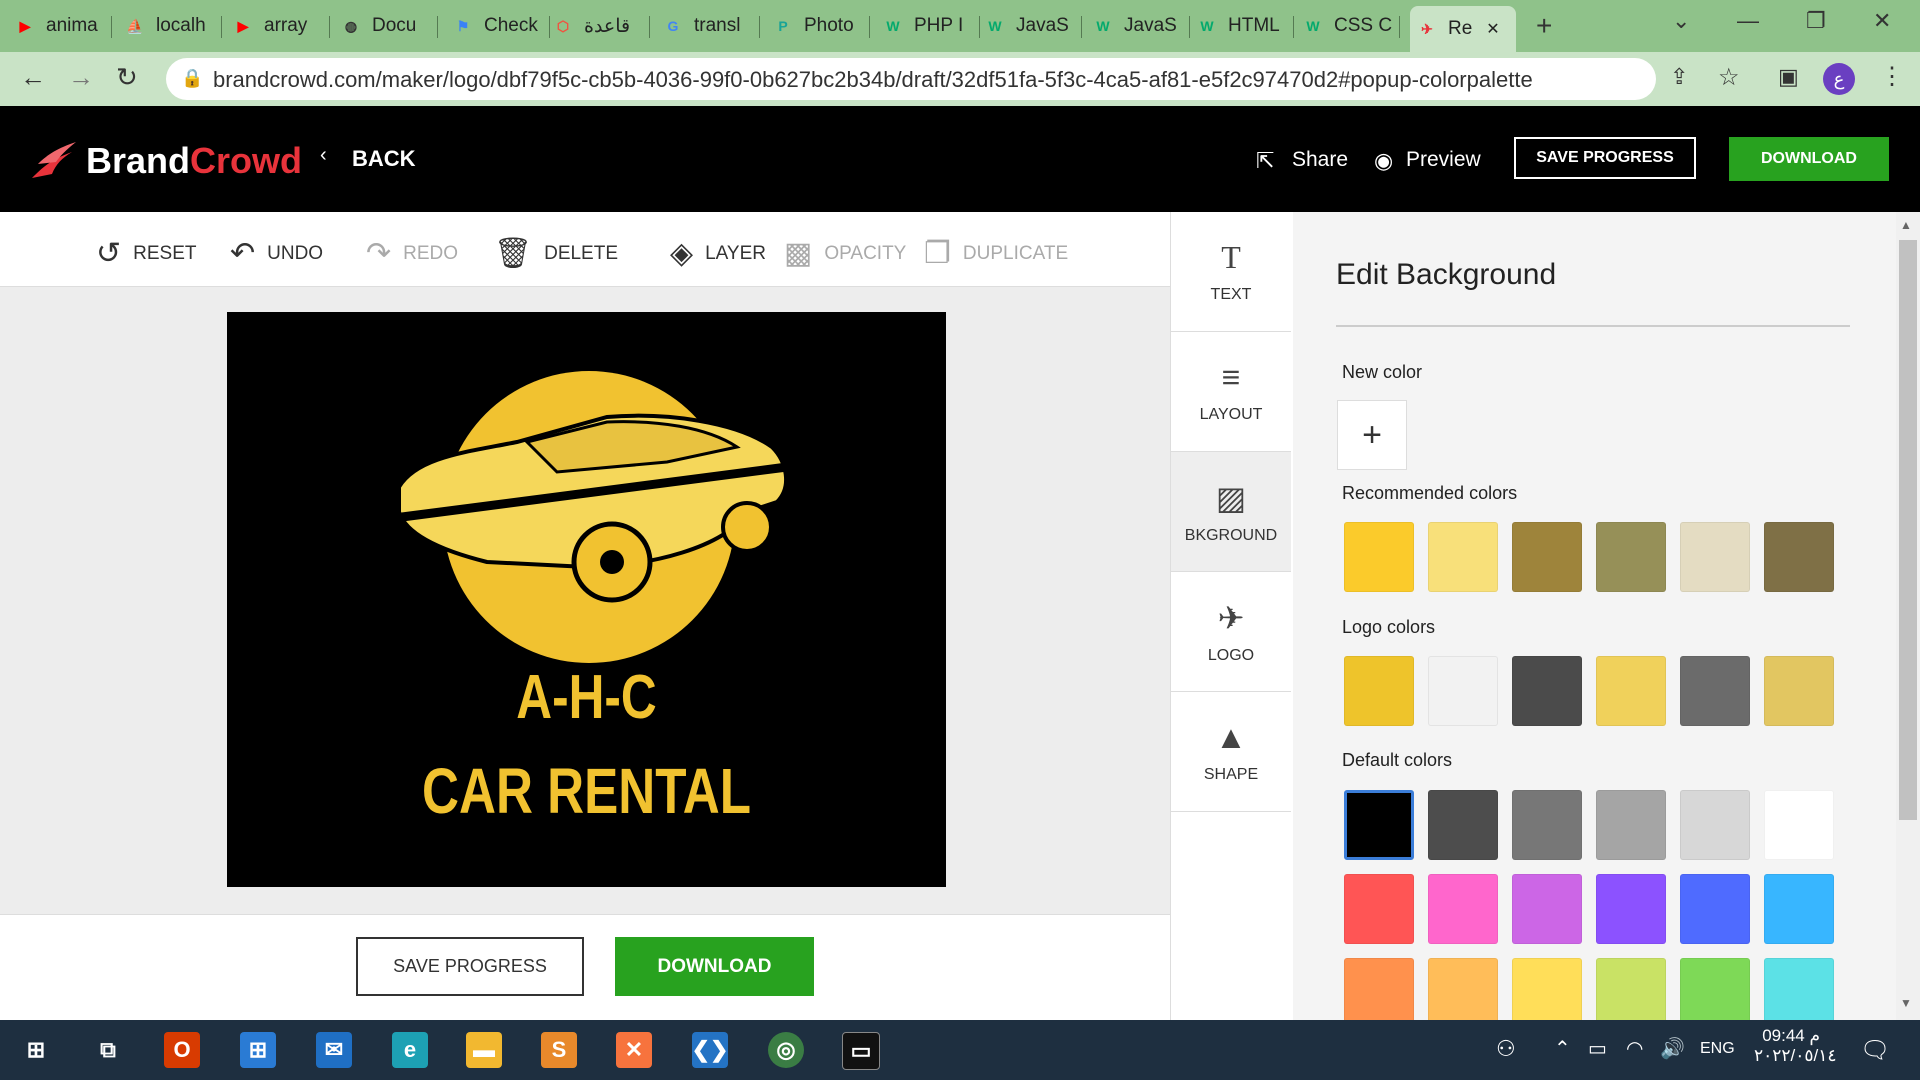 The image size is (1920, 1080). I want to click on volume-icon: 🔊, so click(1672, 1048).